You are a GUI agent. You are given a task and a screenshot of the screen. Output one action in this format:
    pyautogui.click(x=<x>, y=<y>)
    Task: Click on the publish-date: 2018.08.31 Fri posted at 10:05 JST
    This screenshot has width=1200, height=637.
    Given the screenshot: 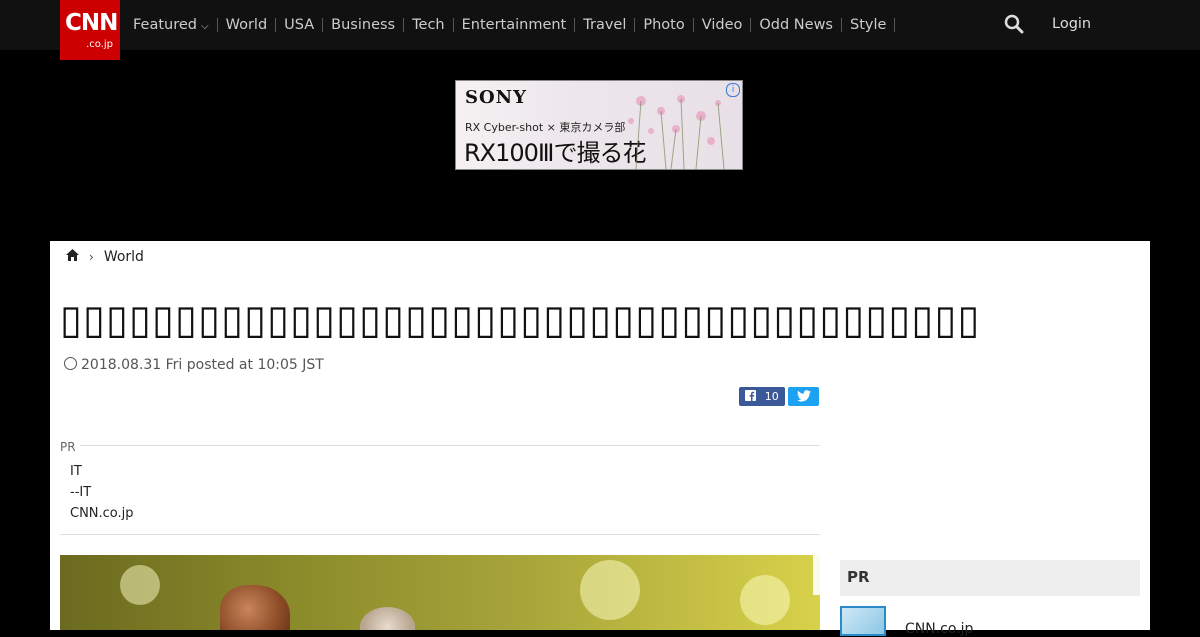 What is the action you would take?
    pyautogui.click(x=194, y=364)
    